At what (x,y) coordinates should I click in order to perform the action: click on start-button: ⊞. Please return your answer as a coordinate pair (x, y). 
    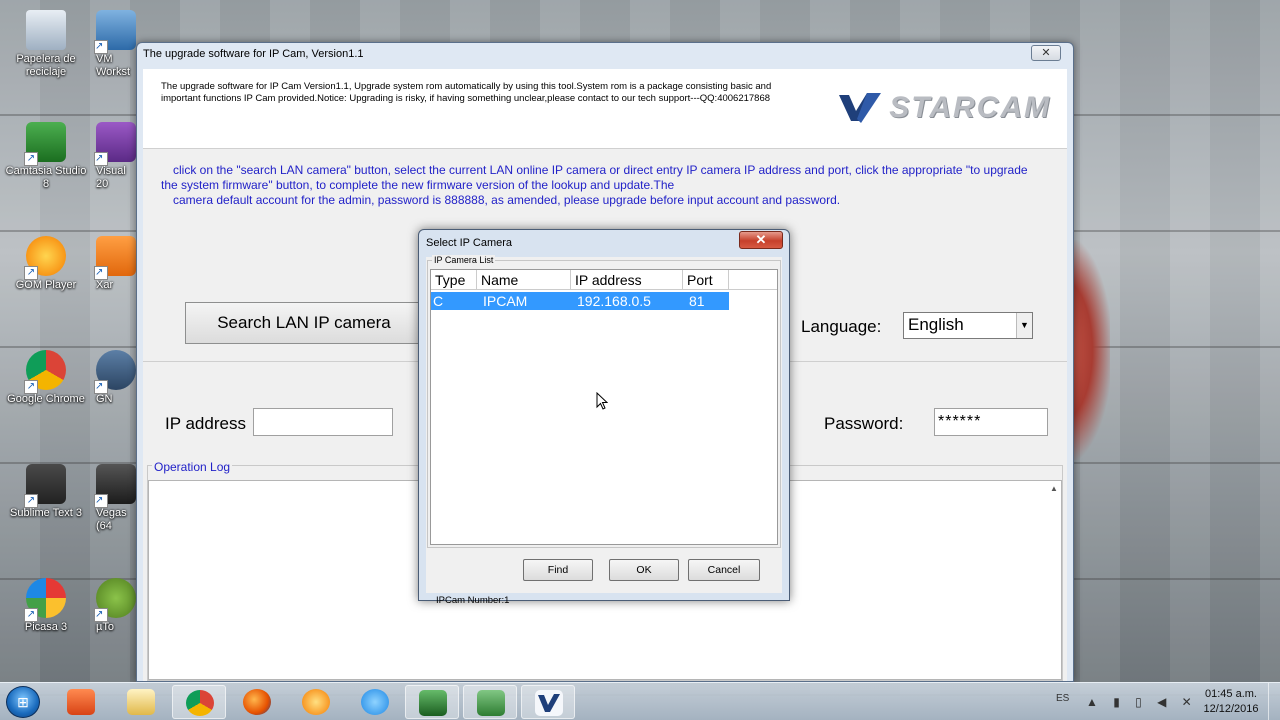
    Looking at the image, I should click on (23, 702).